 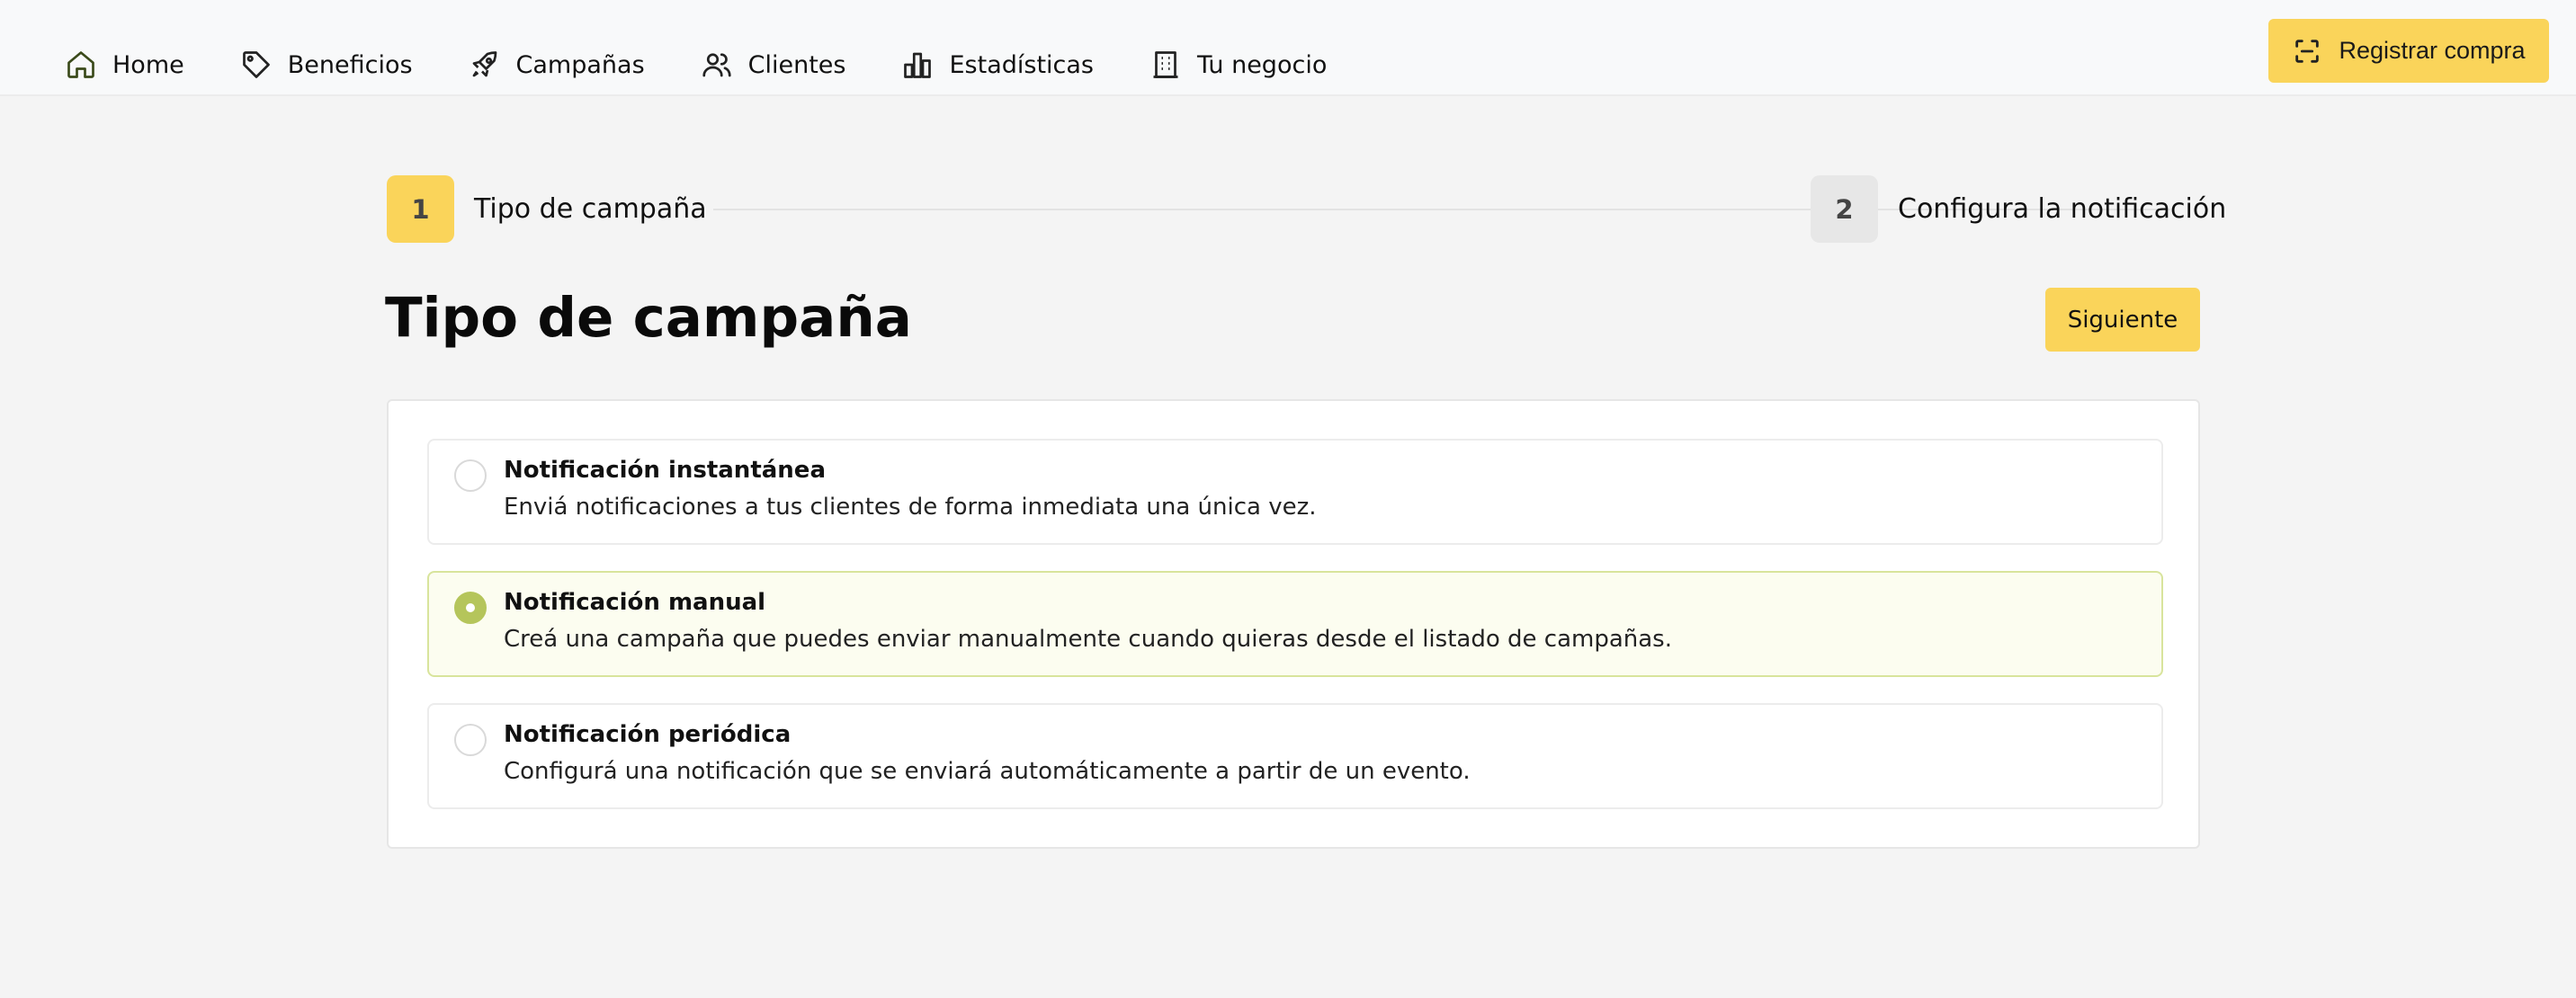 I want to click on nav-item-clientes: Clientes, so click(x=772, y=65).